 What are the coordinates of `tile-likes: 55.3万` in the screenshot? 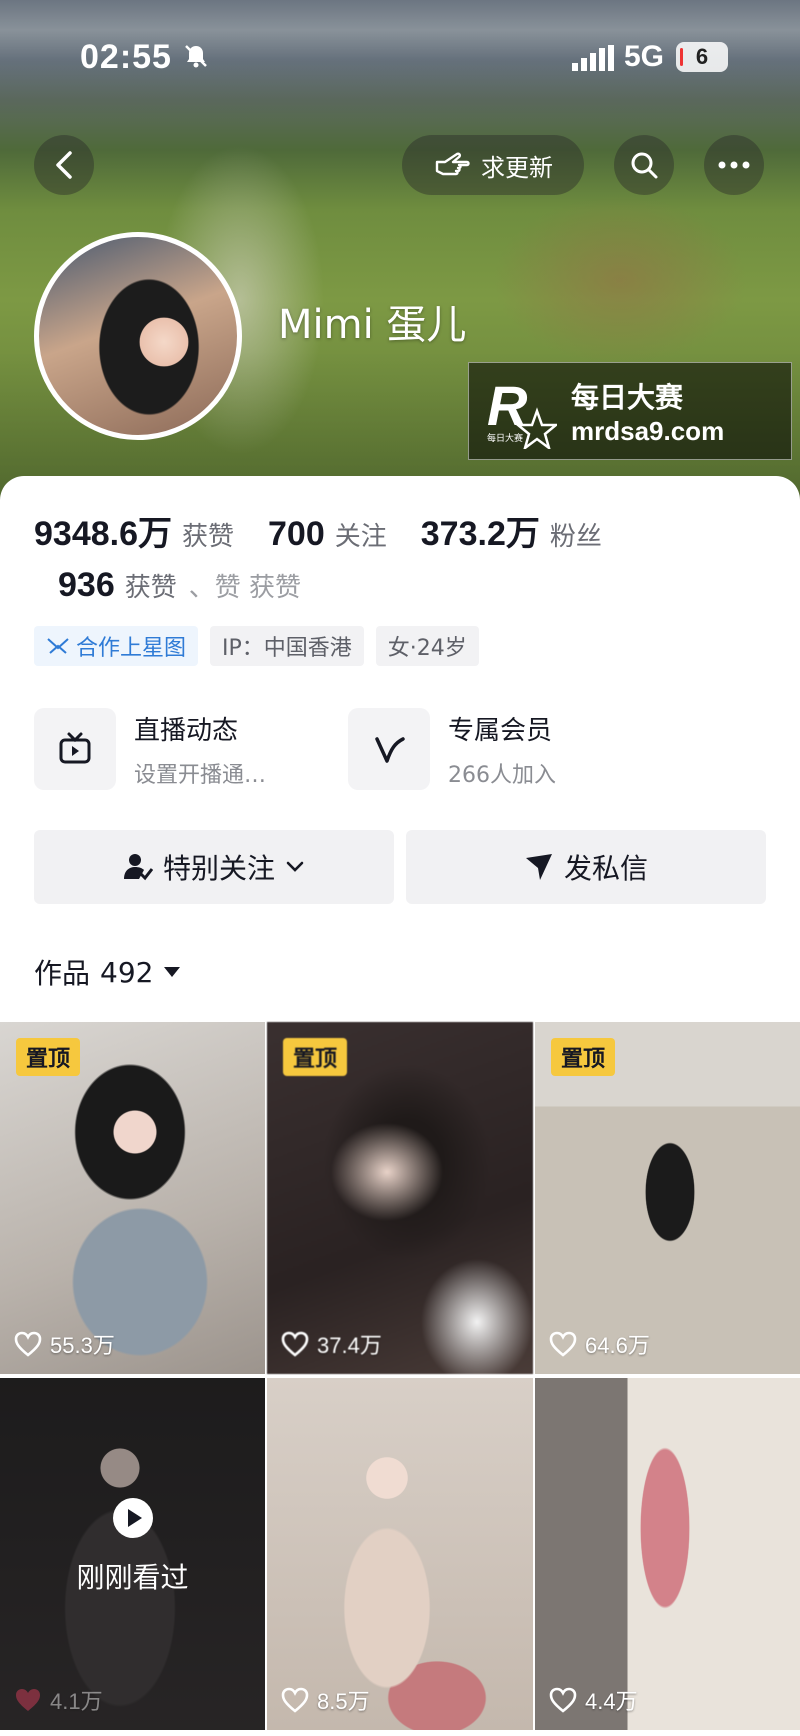 It's located at (64, 1344).